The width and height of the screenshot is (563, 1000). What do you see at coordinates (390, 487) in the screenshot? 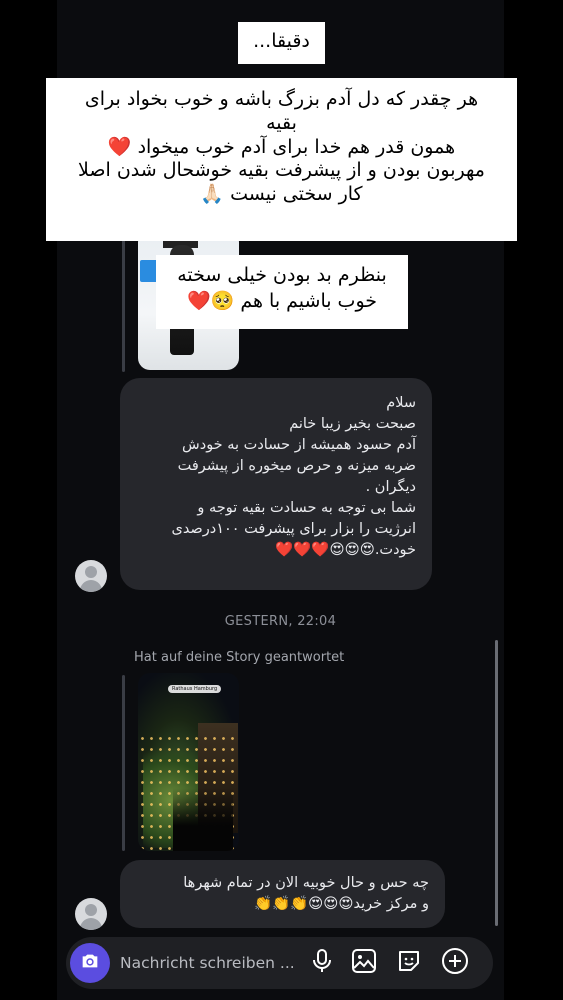
I see `message-line: دیگران .` at bounding box center [390, 487].